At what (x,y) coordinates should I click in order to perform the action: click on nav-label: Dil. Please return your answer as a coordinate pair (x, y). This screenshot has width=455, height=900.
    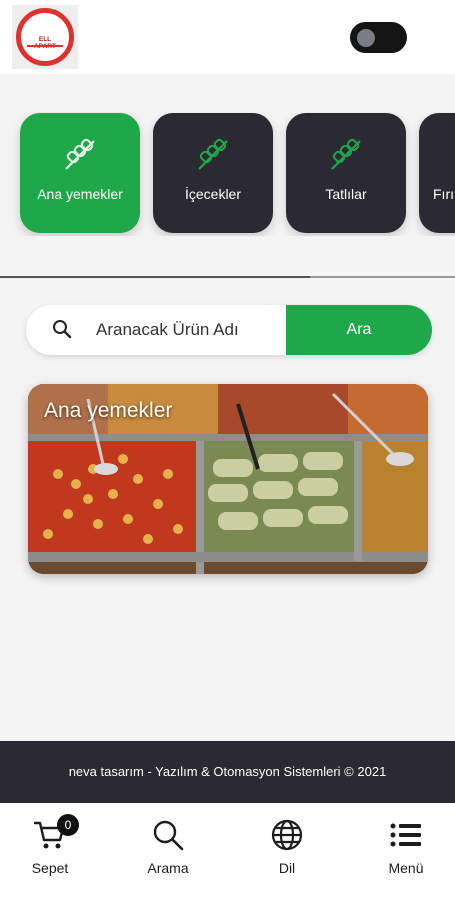
    Looking at the image, I should click on (287, 868).